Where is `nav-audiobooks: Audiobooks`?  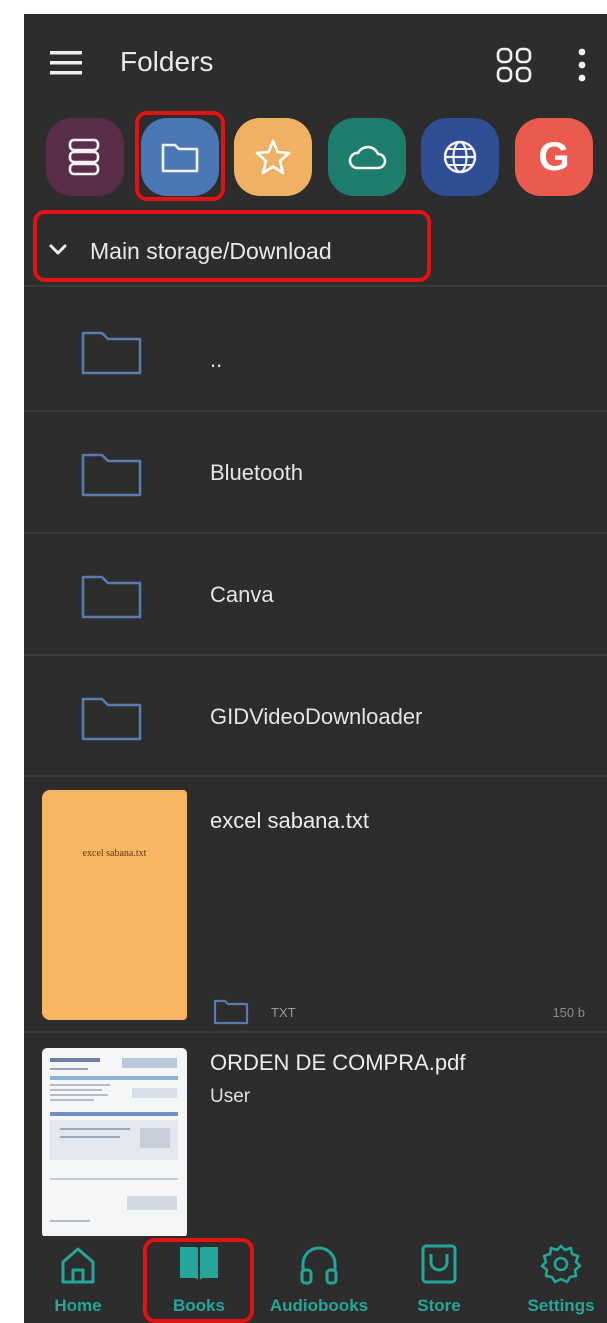
nav-audiobooks: Audiobooks is located at coordinates (319, 1279).